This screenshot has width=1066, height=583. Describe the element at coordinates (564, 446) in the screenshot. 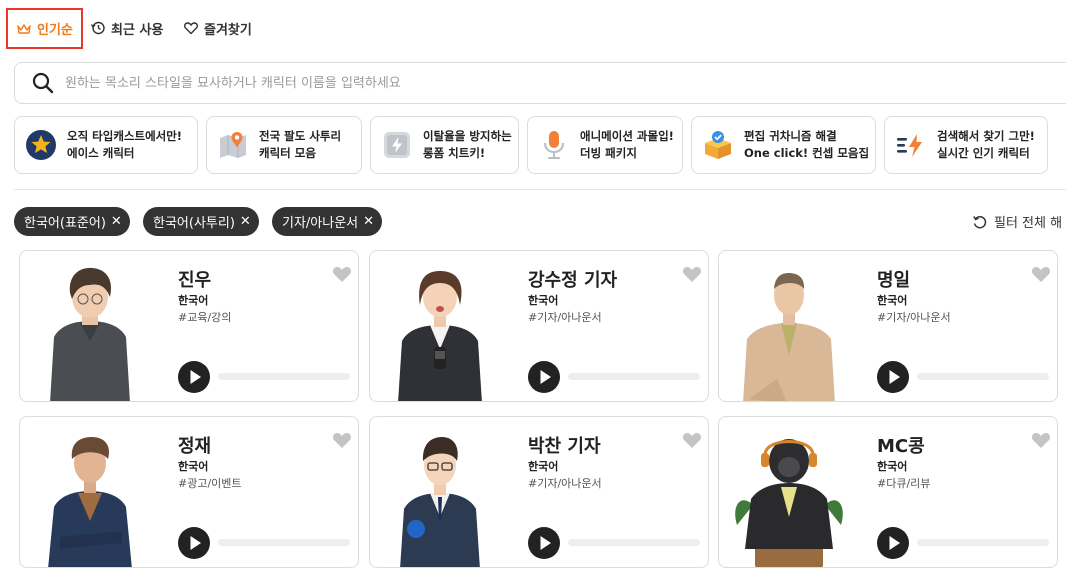

I see `character-name: 박찬 기자` at that location.